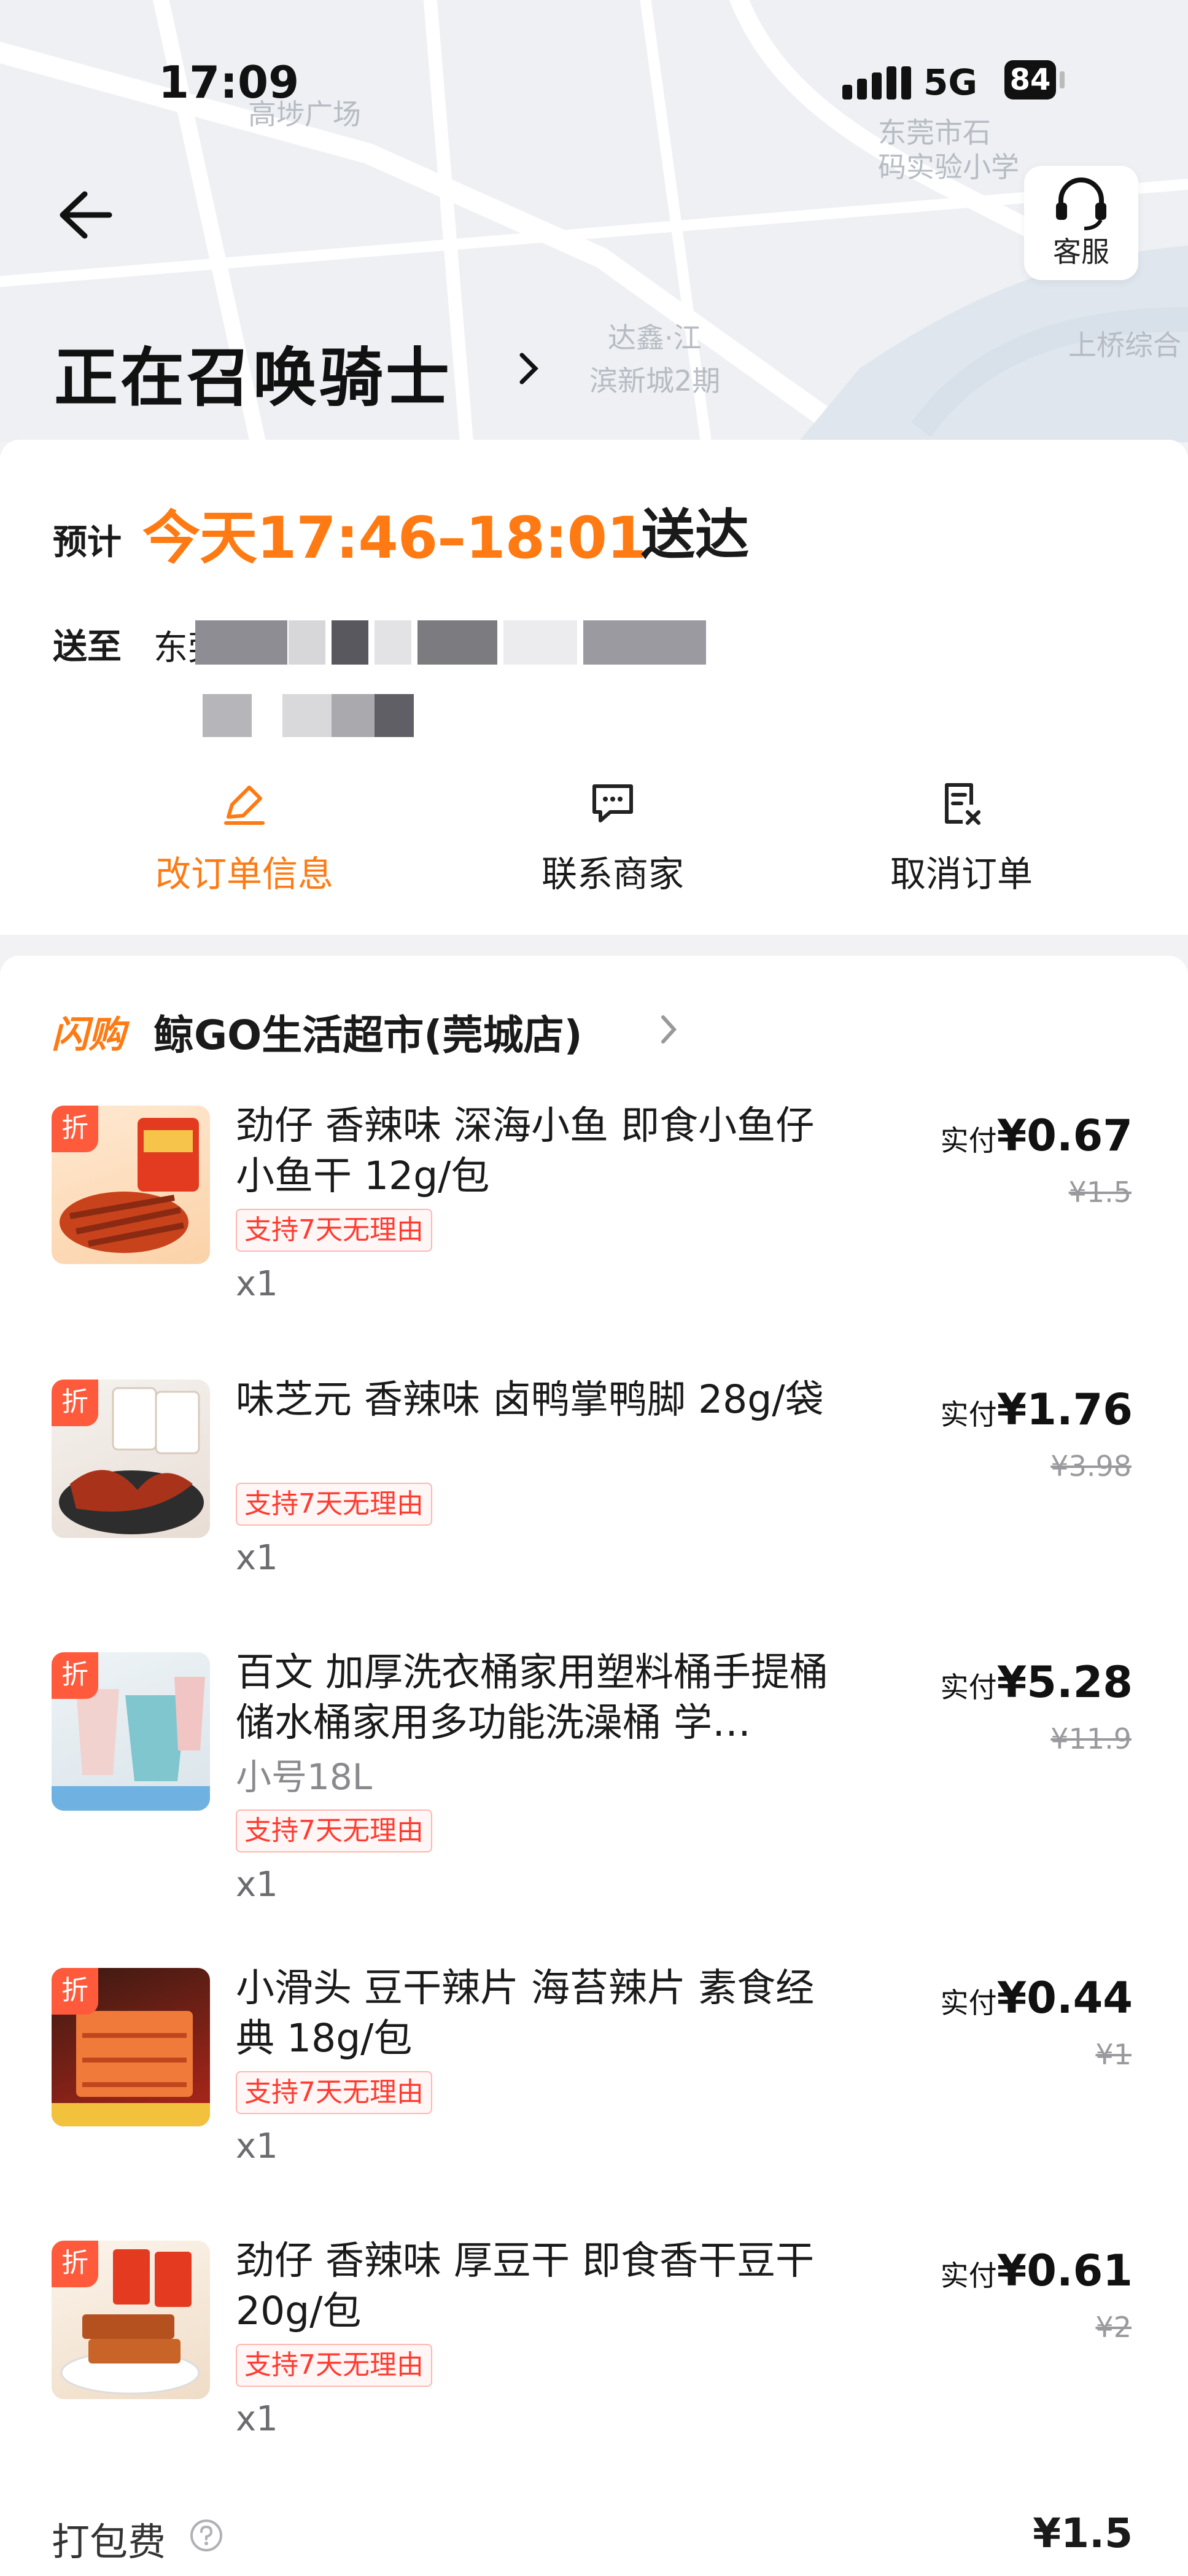 This screenshot has width=1188, height=2576. Describe the element at coordinates (1030, 80) in the screenshot. I see `battery-indicator: 84` at that location.